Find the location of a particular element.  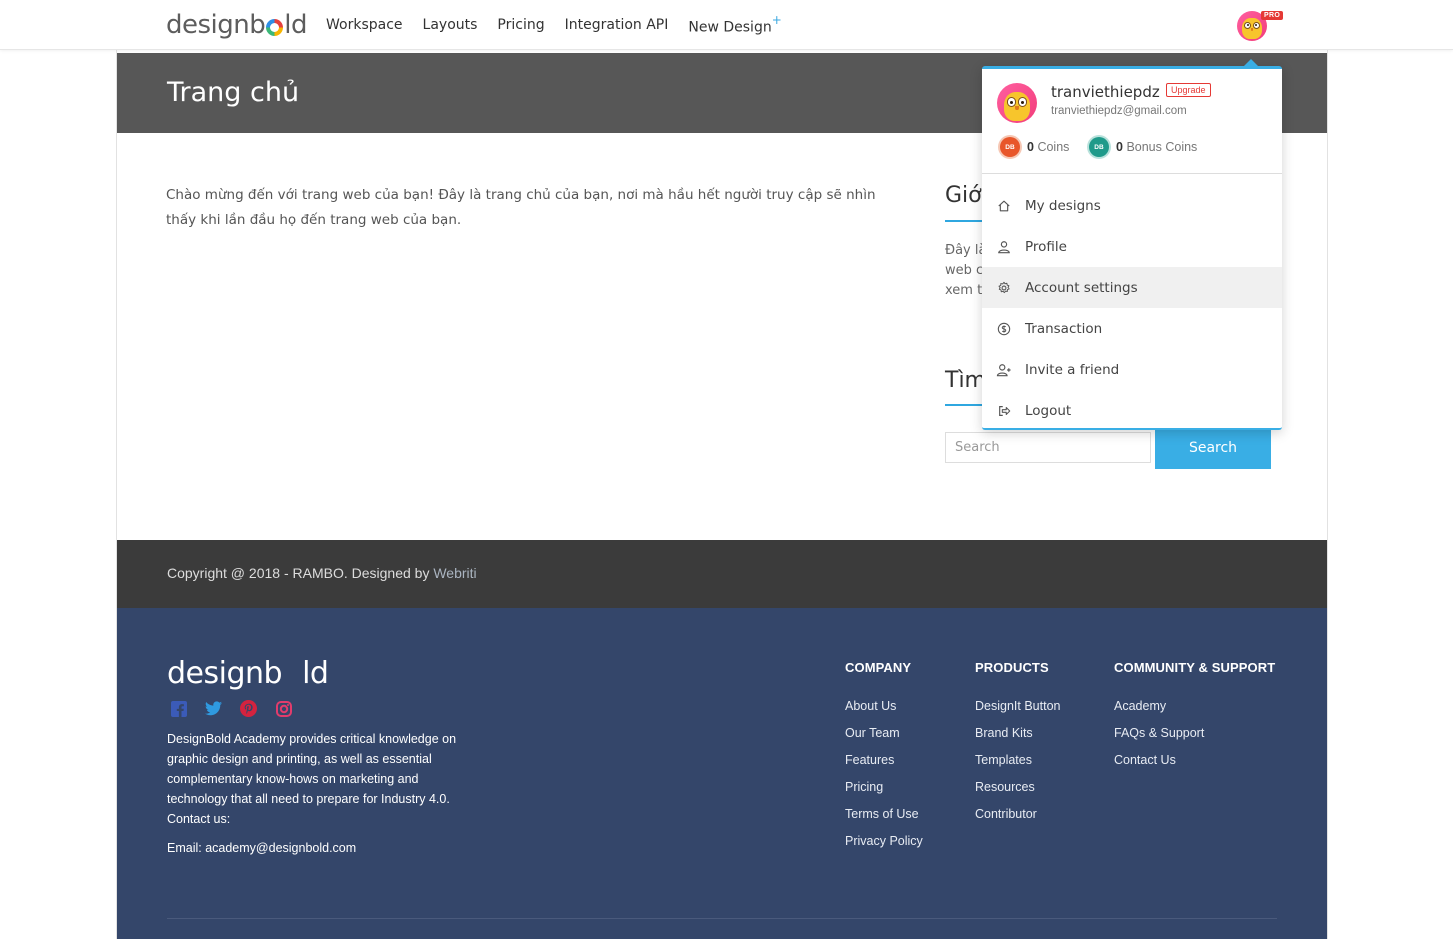

footer-link-contributor: Contributor is located at coordinates (1017, 814).